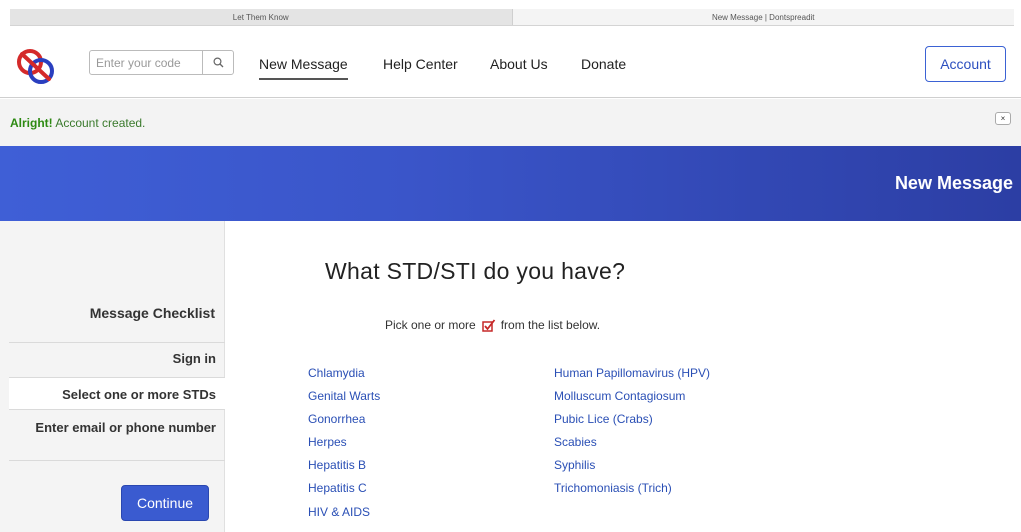 The height and width of the screenshot is (532, 1021). What do you see at coordinates (337, 465) in the screenshot?
I see `std-option-hepatitis-b: Hepatitis B` at bounding box center [337, 465].